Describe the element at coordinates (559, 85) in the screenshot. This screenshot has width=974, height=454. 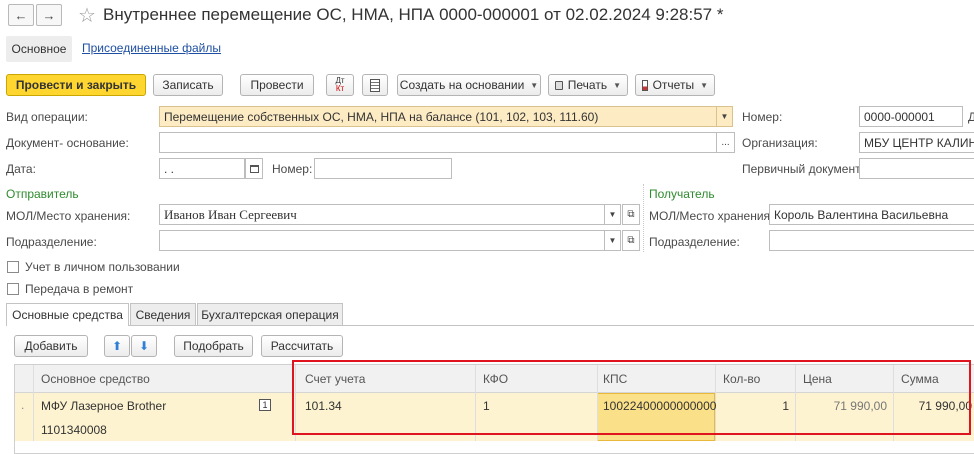
I see `printer-icon` at that location.